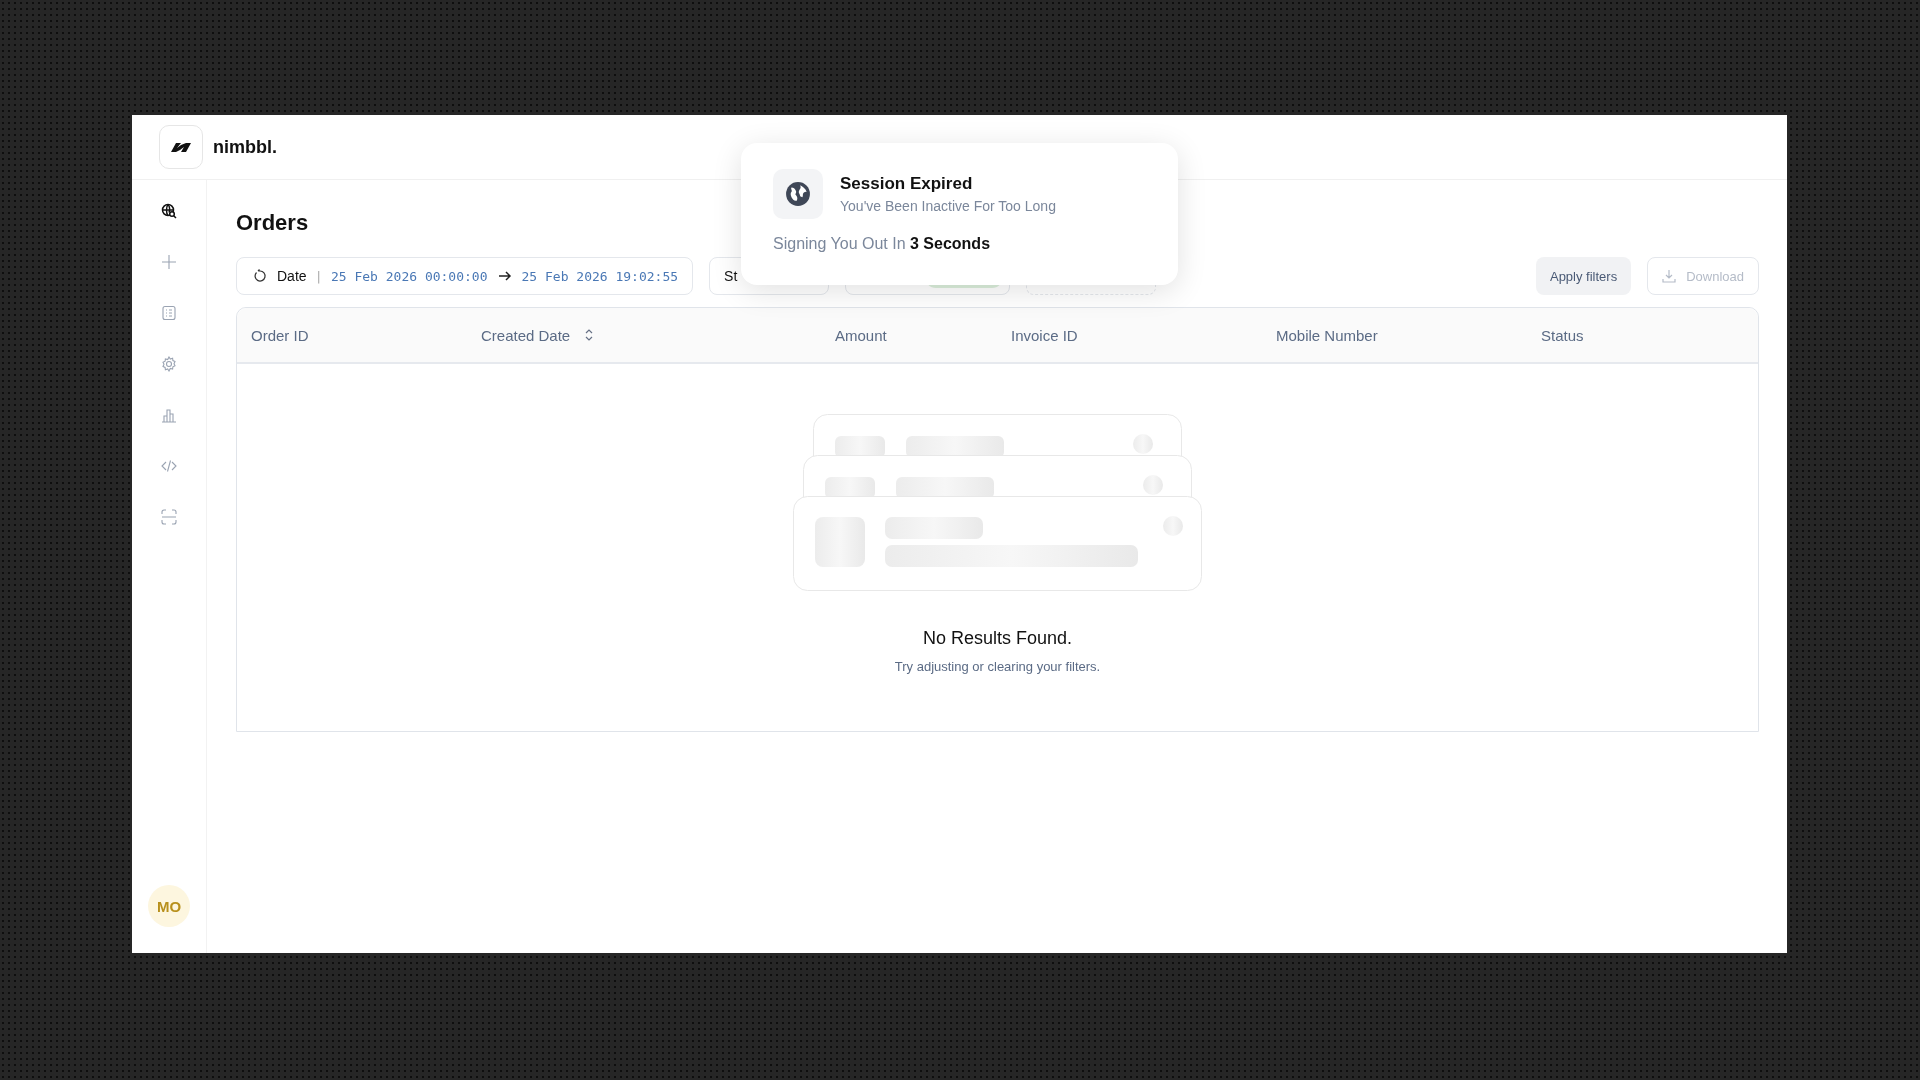 The height and width of the screenshot is (1080, 1920). I want to click on page-title: Orders, so click(273, 223).